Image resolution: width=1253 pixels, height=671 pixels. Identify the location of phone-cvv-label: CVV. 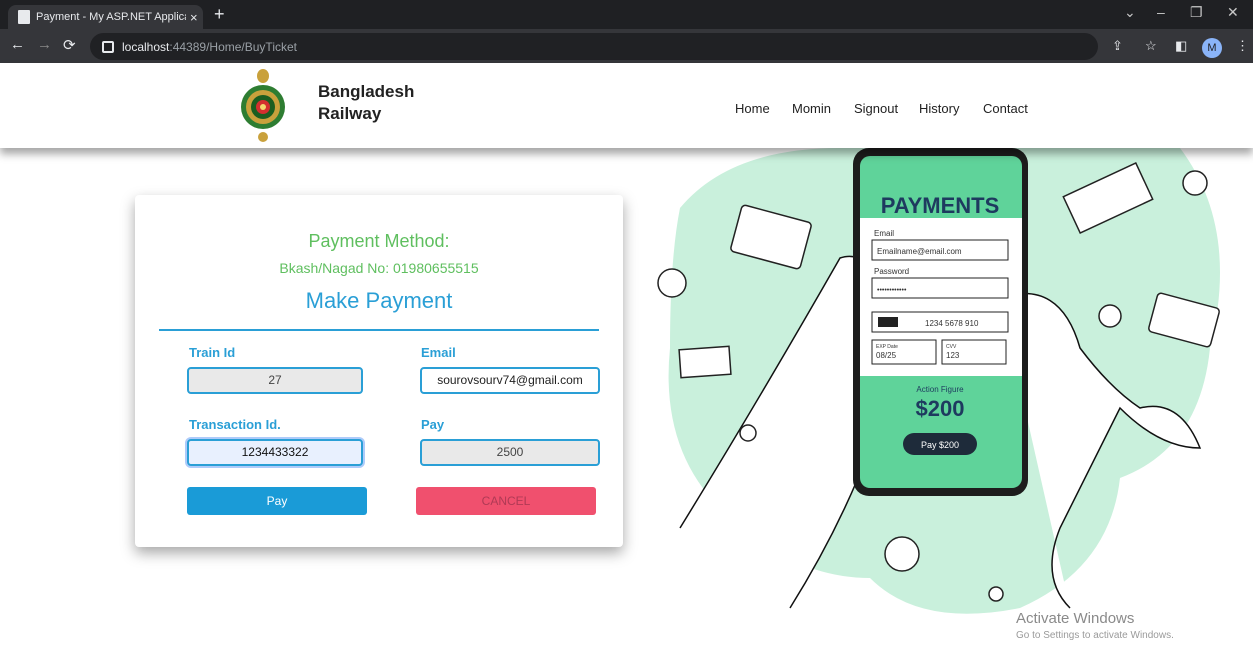
(951, 347).